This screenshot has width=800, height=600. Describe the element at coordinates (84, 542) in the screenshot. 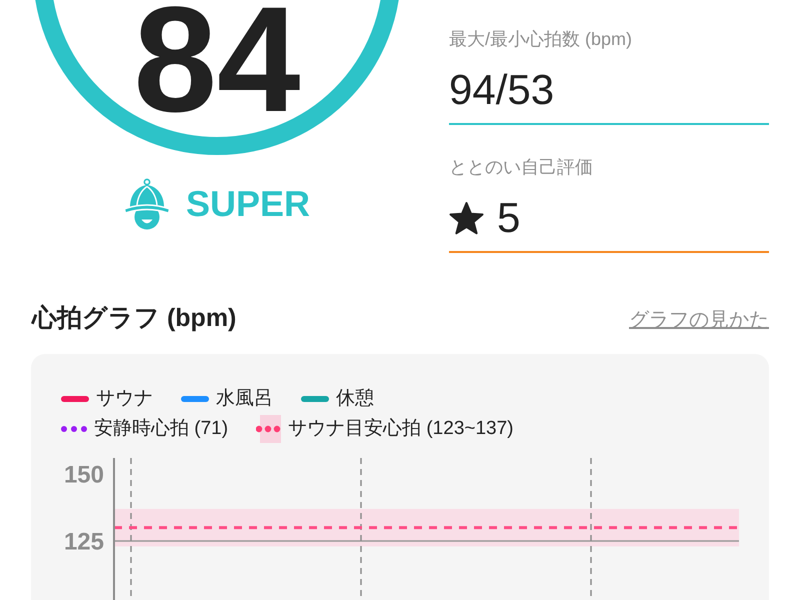

I see `axis-label: 125` at that location.